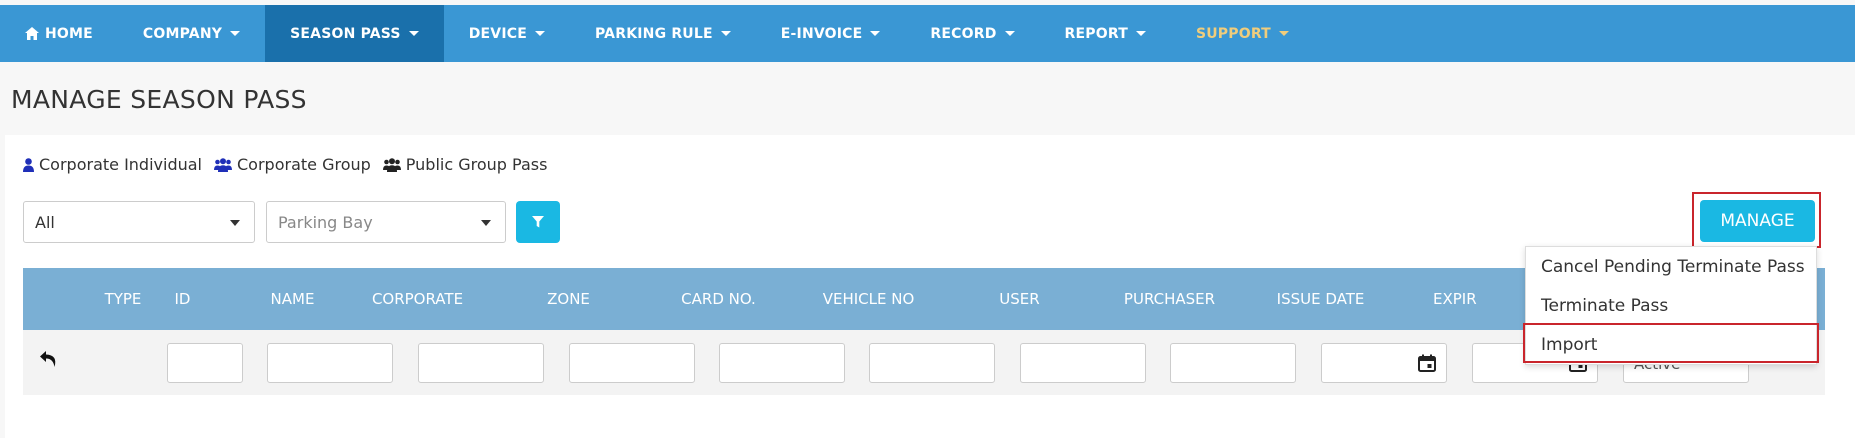 The width and height of the screenshot is (1855, 438). I want to click on nav-support-label: SUPPORT, so click(1233, 33).